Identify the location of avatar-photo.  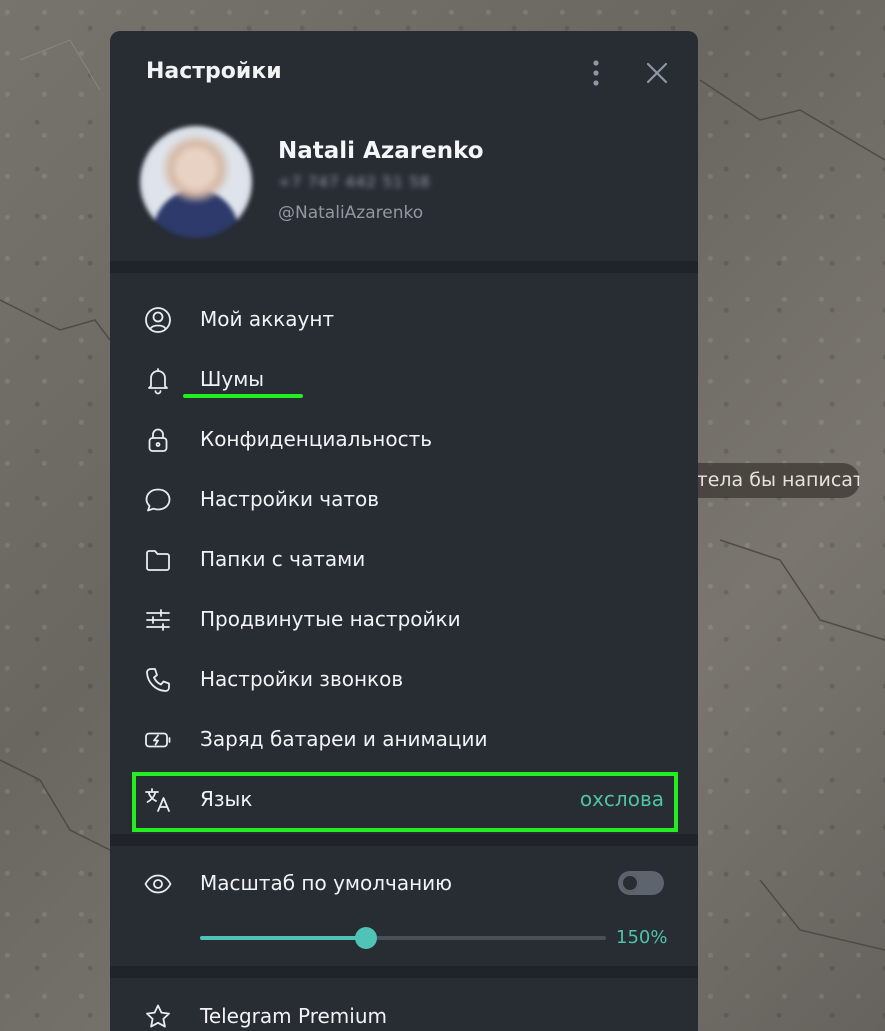
(196, 182).